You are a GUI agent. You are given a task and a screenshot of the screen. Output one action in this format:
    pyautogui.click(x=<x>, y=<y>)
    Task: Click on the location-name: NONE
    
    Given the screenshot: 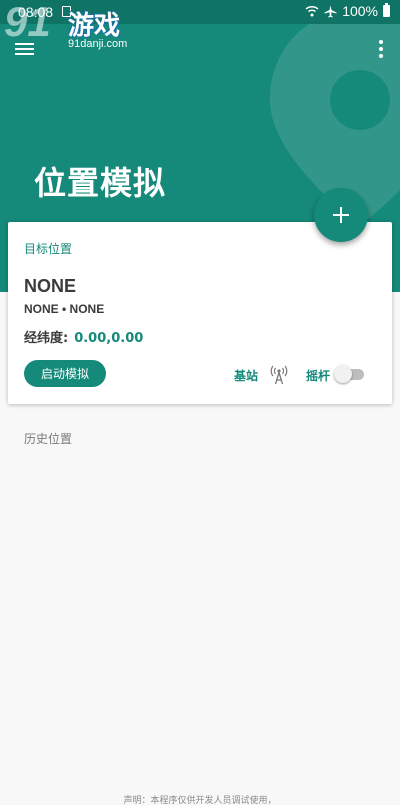 What is the action you would take?
    pyautogui.click(x=50, y=286)
    